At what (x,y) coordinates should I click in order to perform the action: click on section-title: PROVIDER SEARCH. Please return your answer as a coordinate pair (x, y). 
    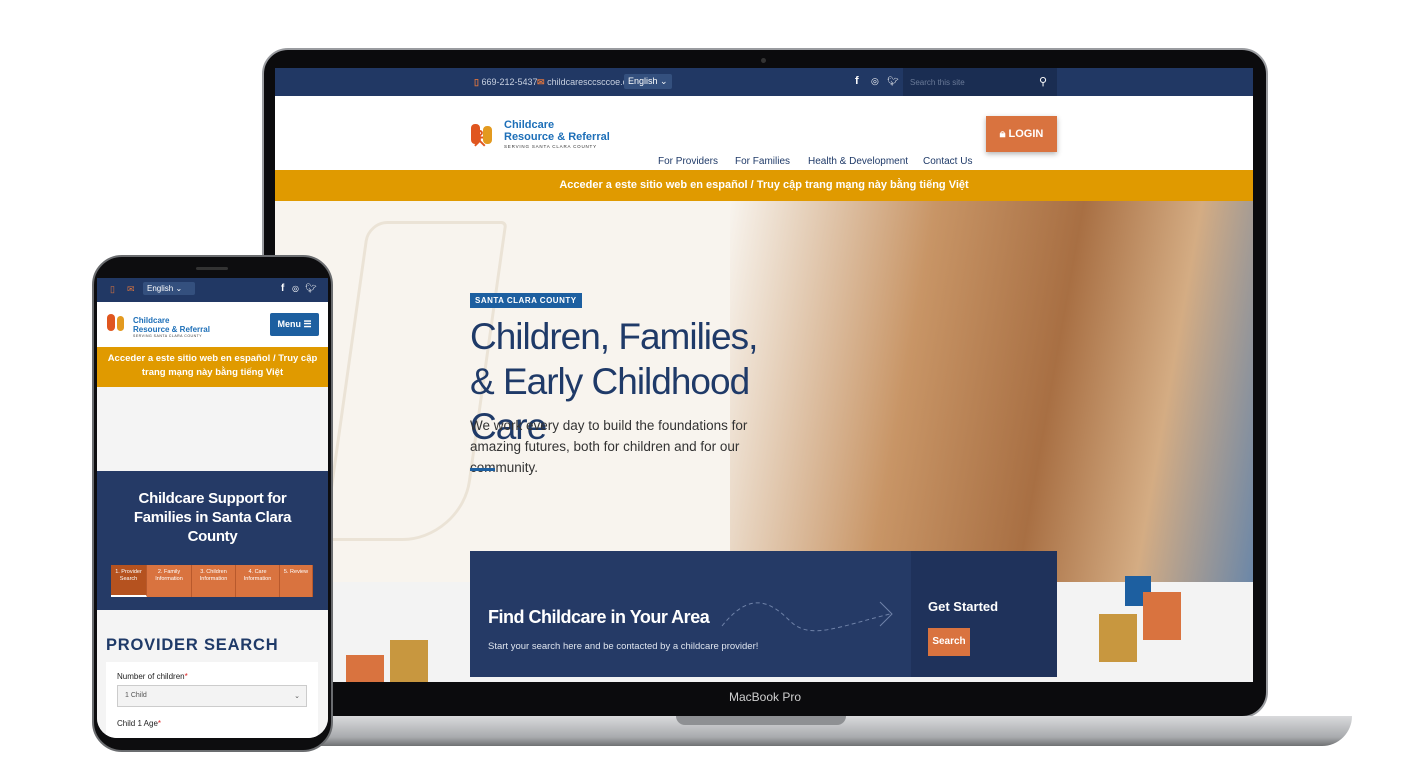
    Looking at the image, I should click on (192, 645).